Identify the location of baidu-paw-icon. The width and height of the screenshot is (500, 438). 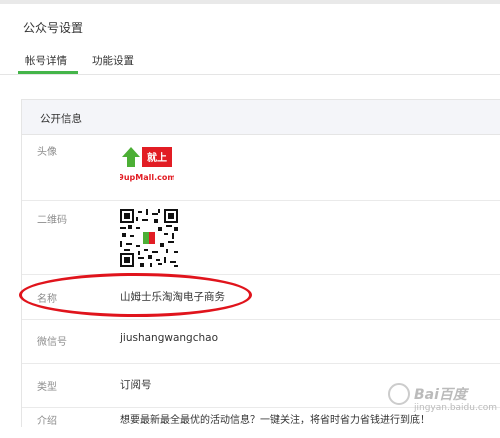
(399, 394).